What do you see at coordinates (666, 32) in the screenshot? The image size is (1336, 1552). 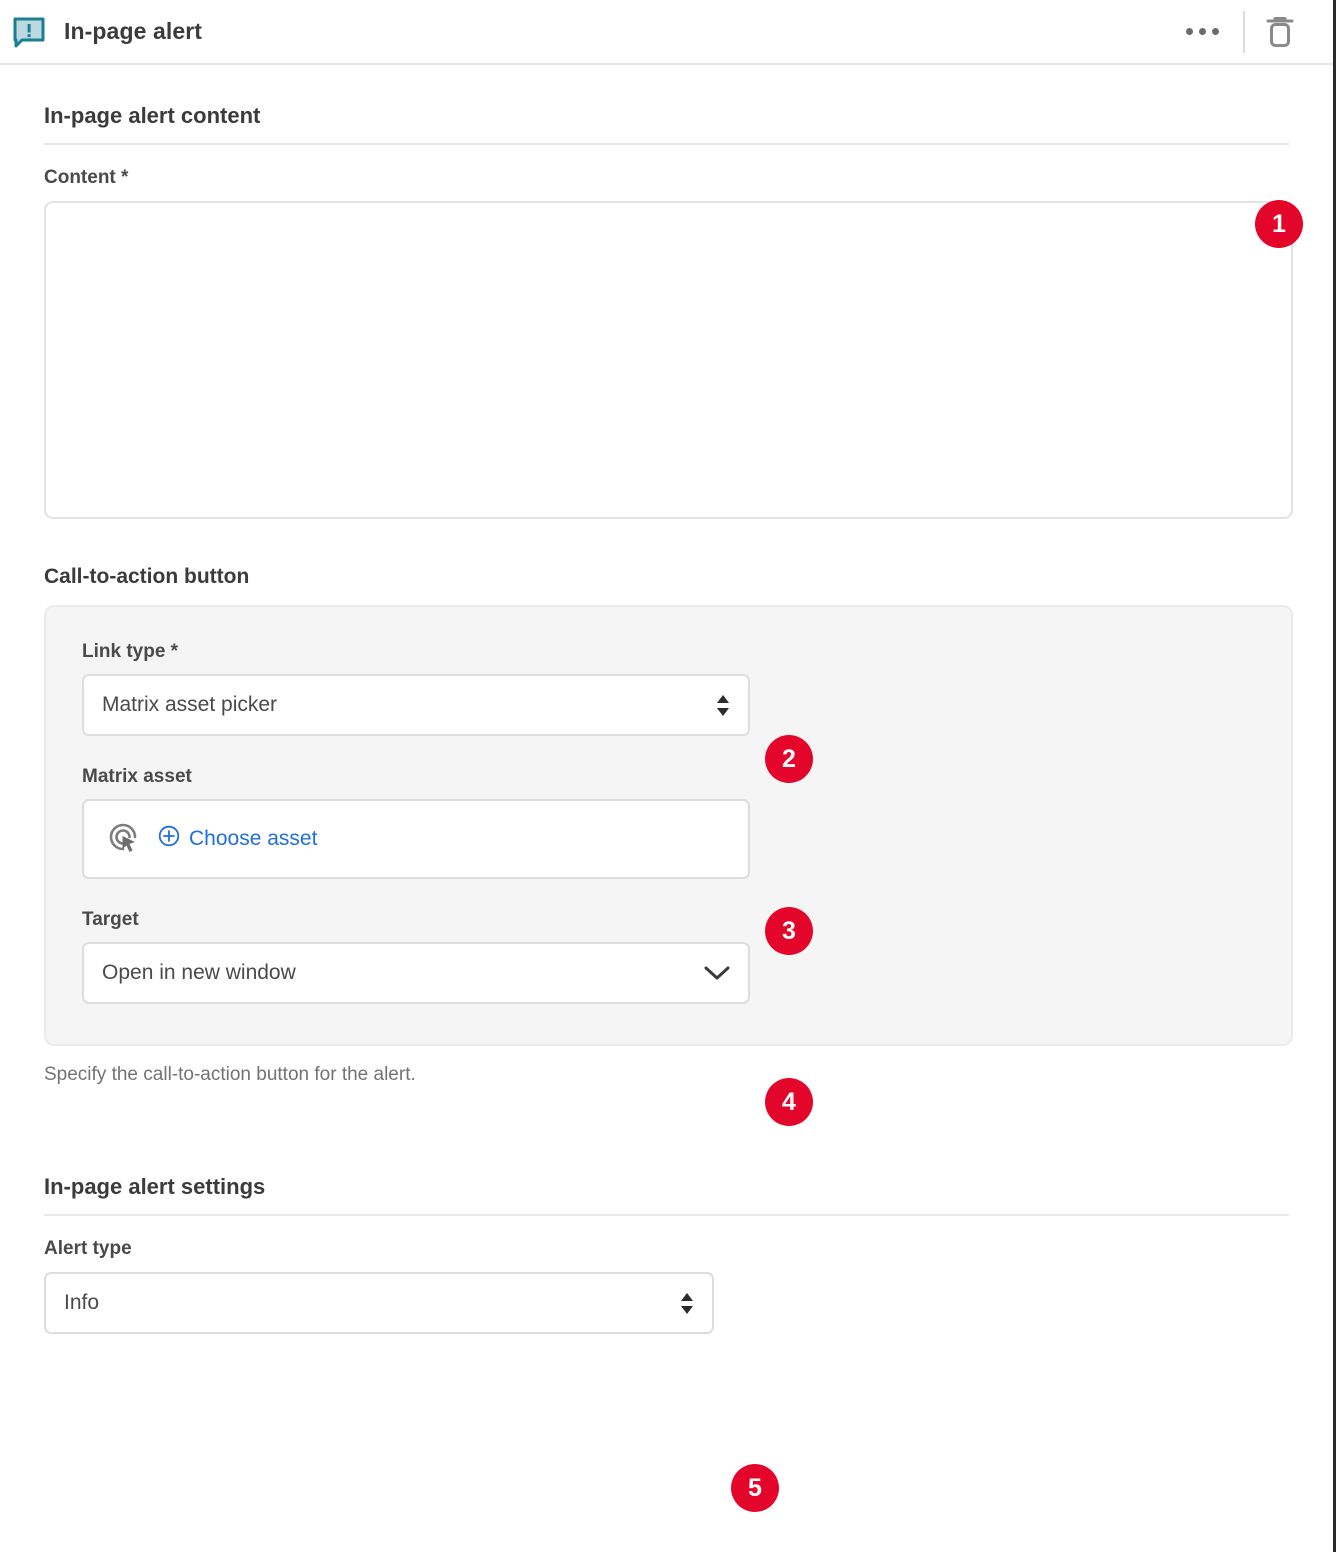 I see `panel-header: In-page alert` at bounding box center [666, 32].